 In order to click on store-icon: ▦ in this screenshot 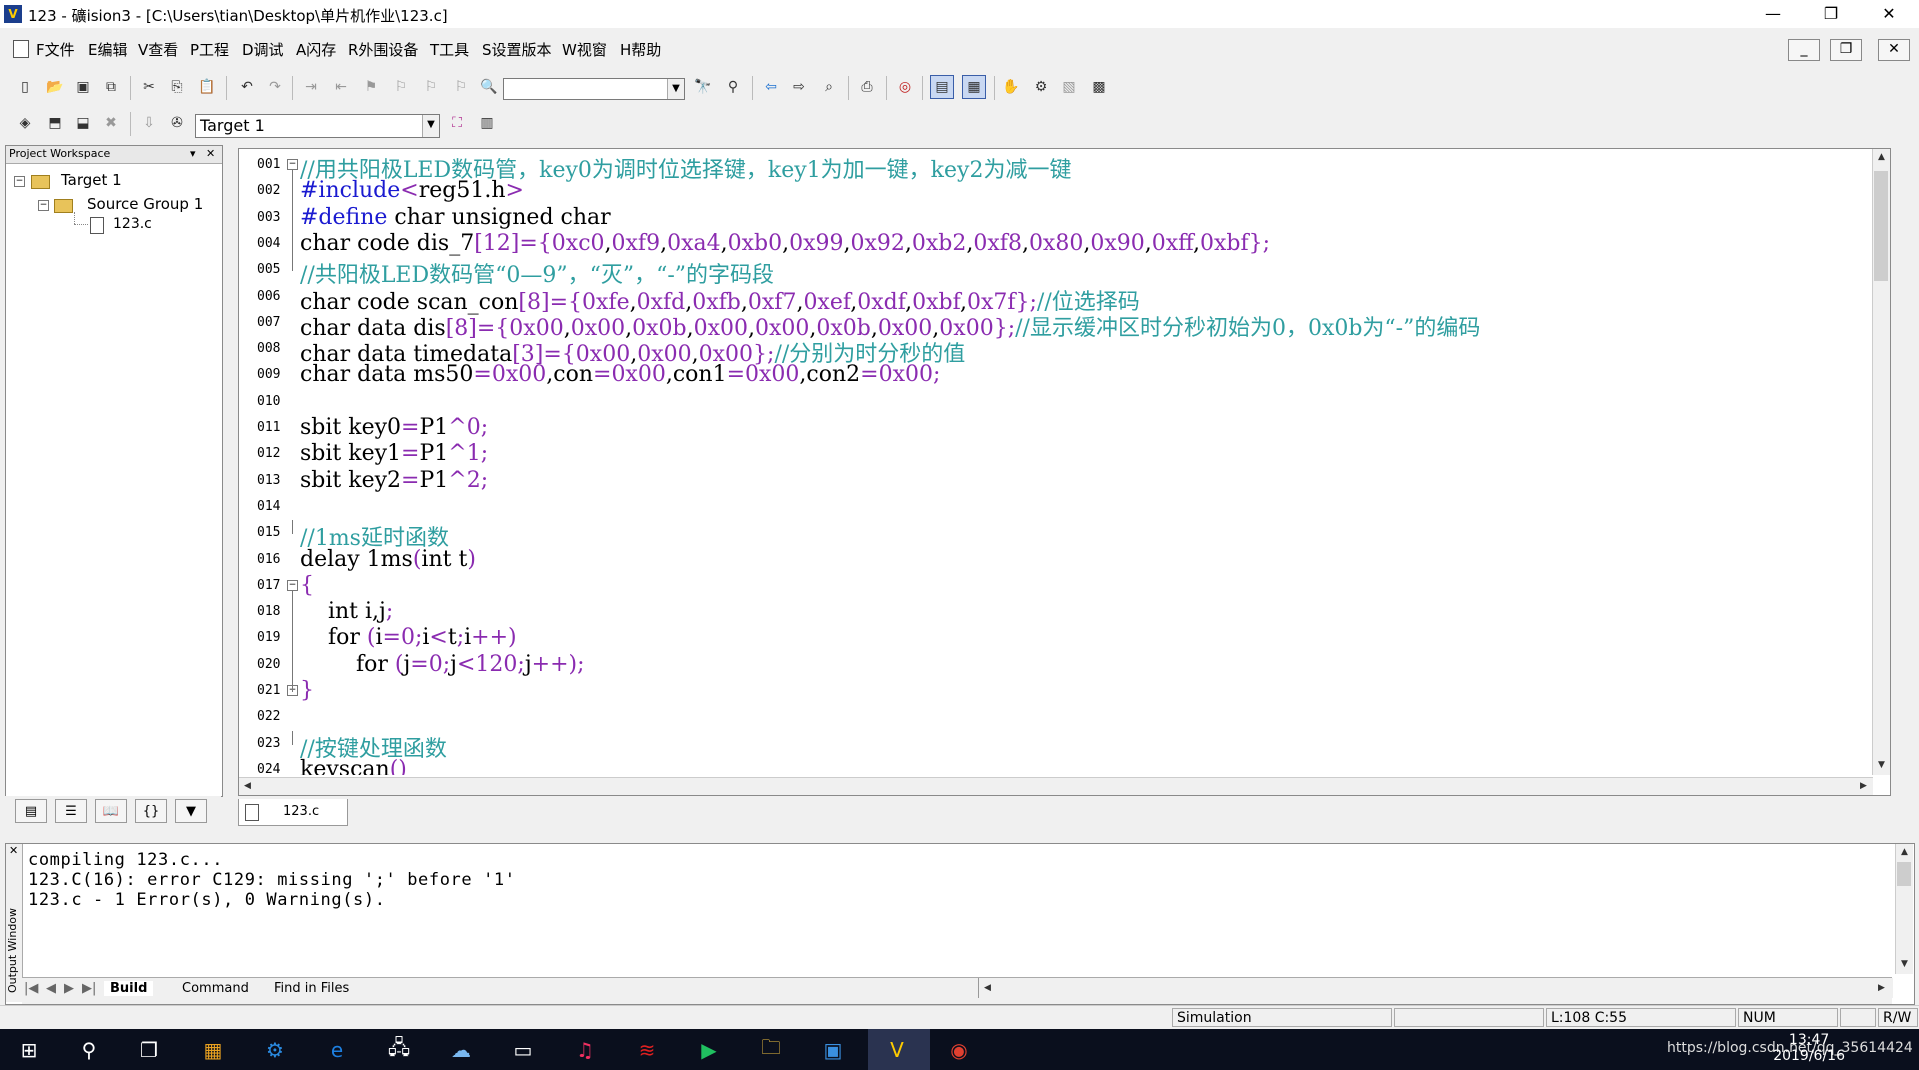, I will do `click(213, 1050)`.